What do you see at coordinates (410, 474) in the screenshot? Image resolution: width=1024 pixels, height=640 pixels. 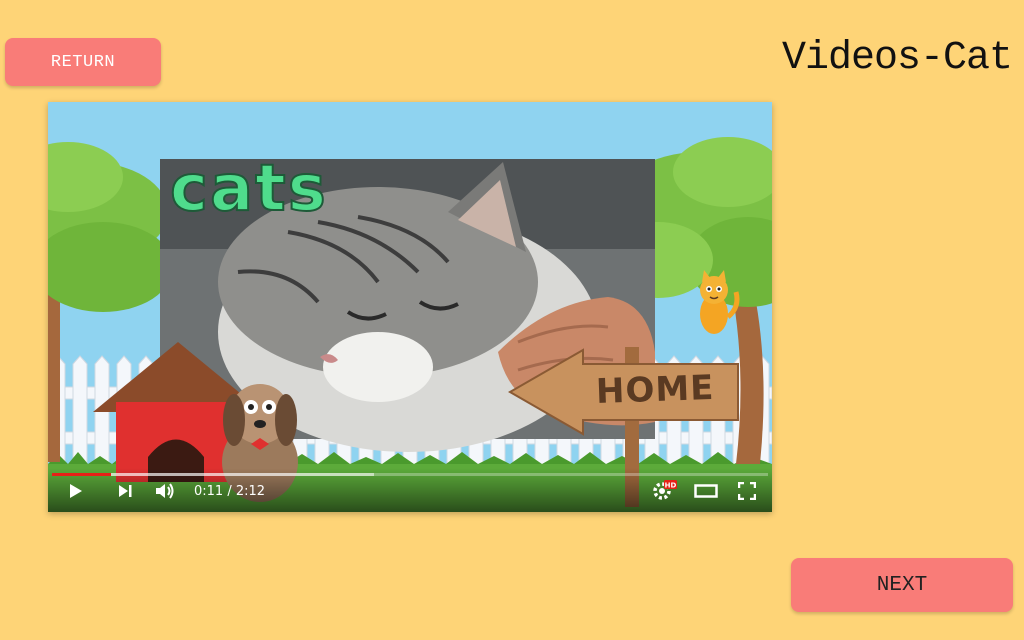 I see `progress-bar` at bounding box center [410, 474].